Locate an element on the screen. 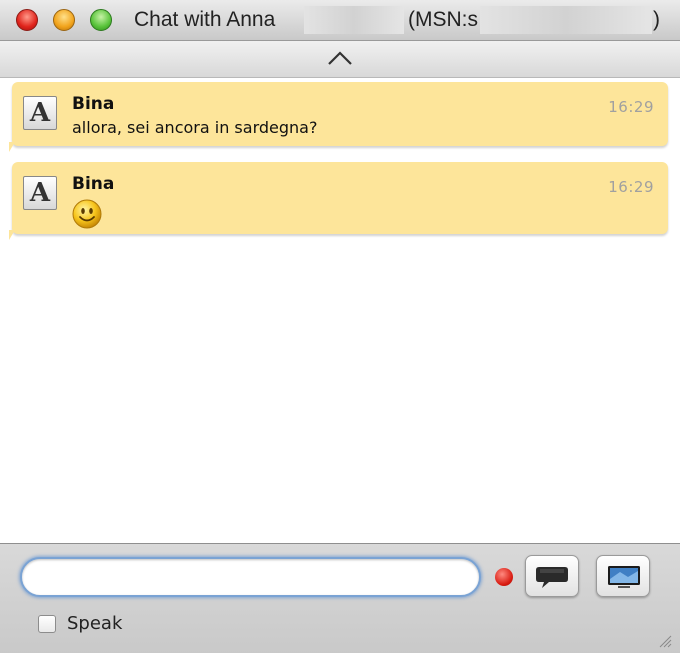 The image size is (680, 653). zoom-window-button is located at coordinates (101, 20).